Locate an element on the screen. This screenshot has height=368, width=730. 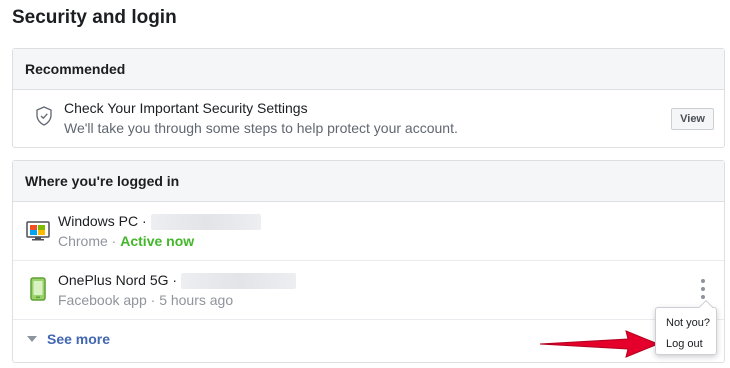
device-name: Windows PC · is located at coordinates (159, 222).